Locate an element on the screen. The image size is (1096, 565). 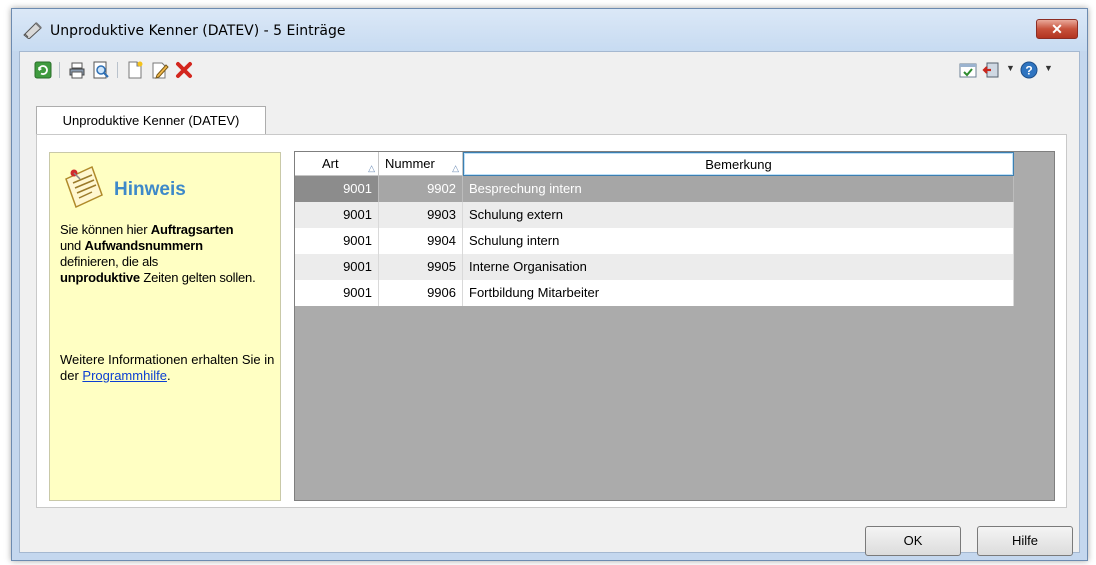
cell-bemerkung: Fortbildung Mitarbeiter is located at coordinates (738, 293).